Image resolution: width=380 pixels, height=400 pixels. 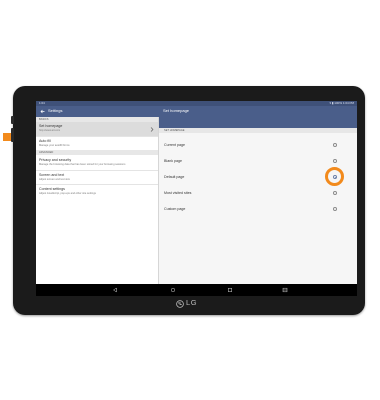 What do you see at coordinates (174, 177) in the screenshot?
I see `option-label: Default page` at bounding box center [174, 177].